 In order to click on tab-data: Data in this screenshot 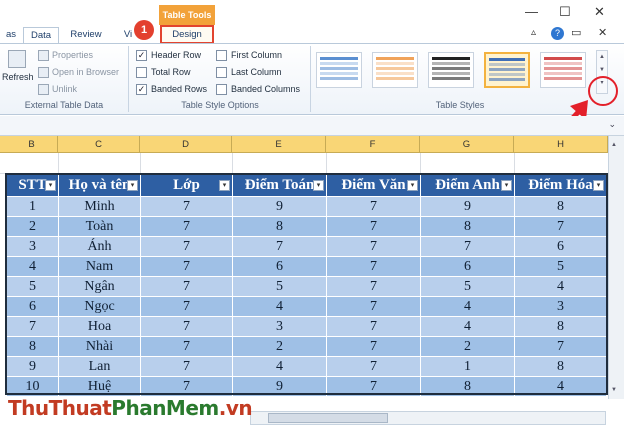, I will do `click(41, 35)`.